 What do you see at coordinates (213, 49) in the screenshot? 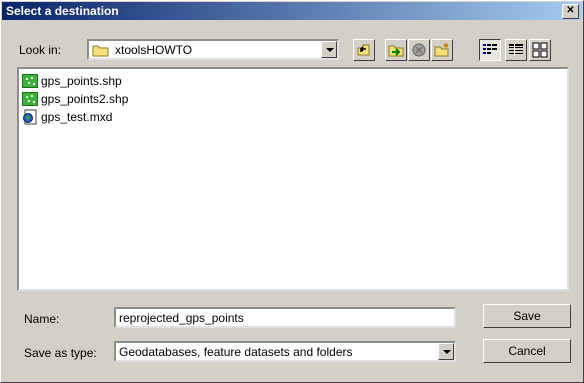
I see `look-in-dropdown: xtoolsHOWTO` at bounding box center [213, 49].